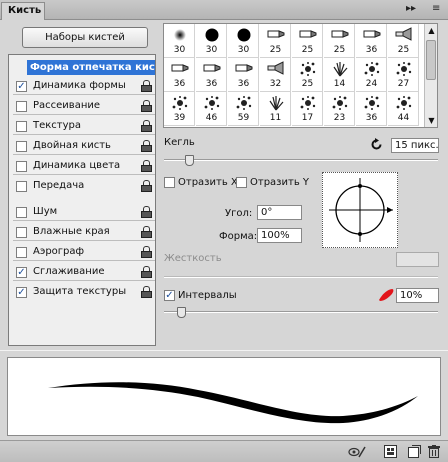 The height and width of the screenshot is (462, 448). Describe the element at coordinates (415, 451) in the screenshot. I see `create-new-brush-icon` at that location.